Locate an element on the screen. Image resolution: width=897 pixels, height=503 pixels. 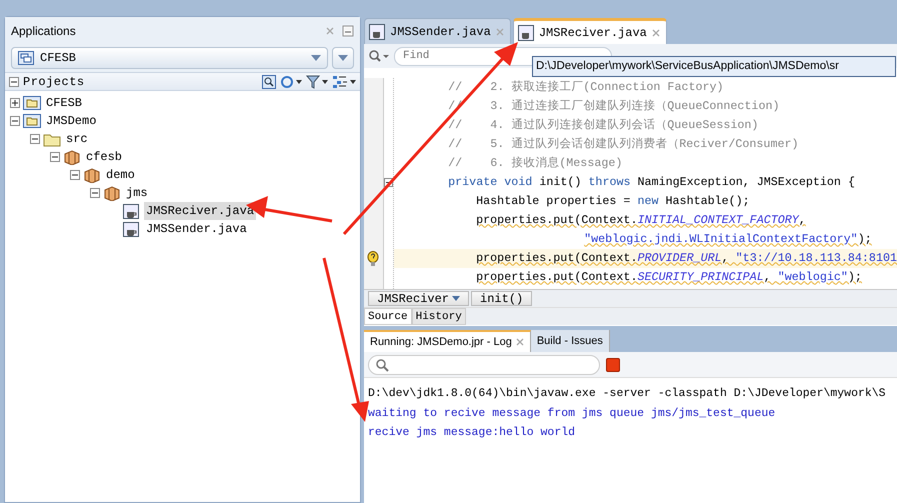
tree-item: demo is located at coordinates (120, 175).